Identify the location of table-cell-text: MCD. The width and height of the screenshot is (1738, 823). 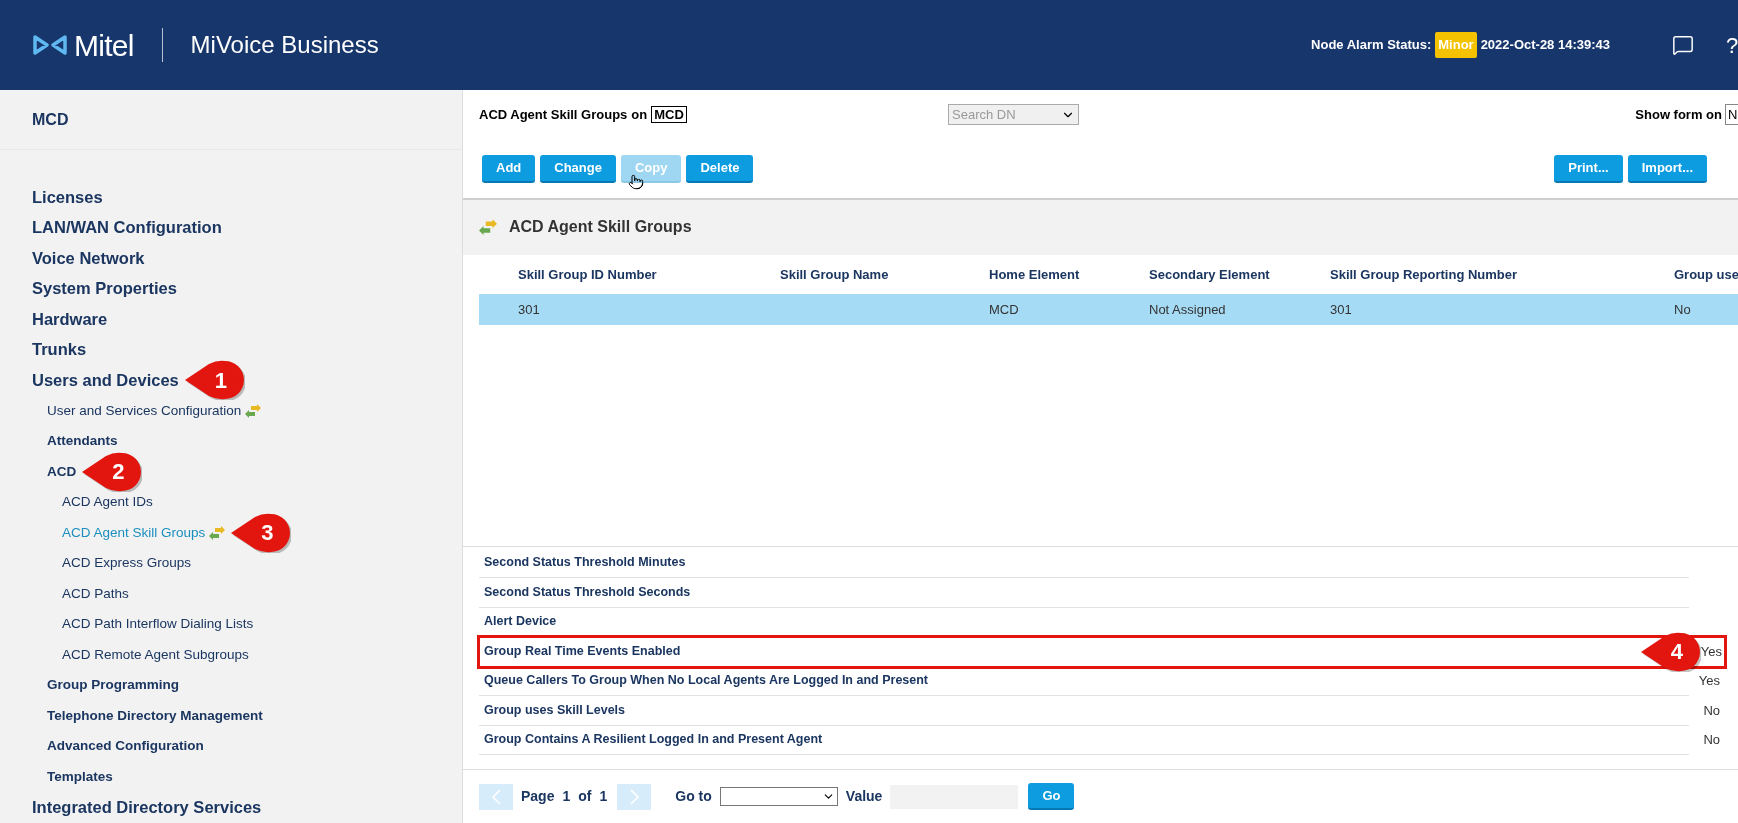
(1004, 309).